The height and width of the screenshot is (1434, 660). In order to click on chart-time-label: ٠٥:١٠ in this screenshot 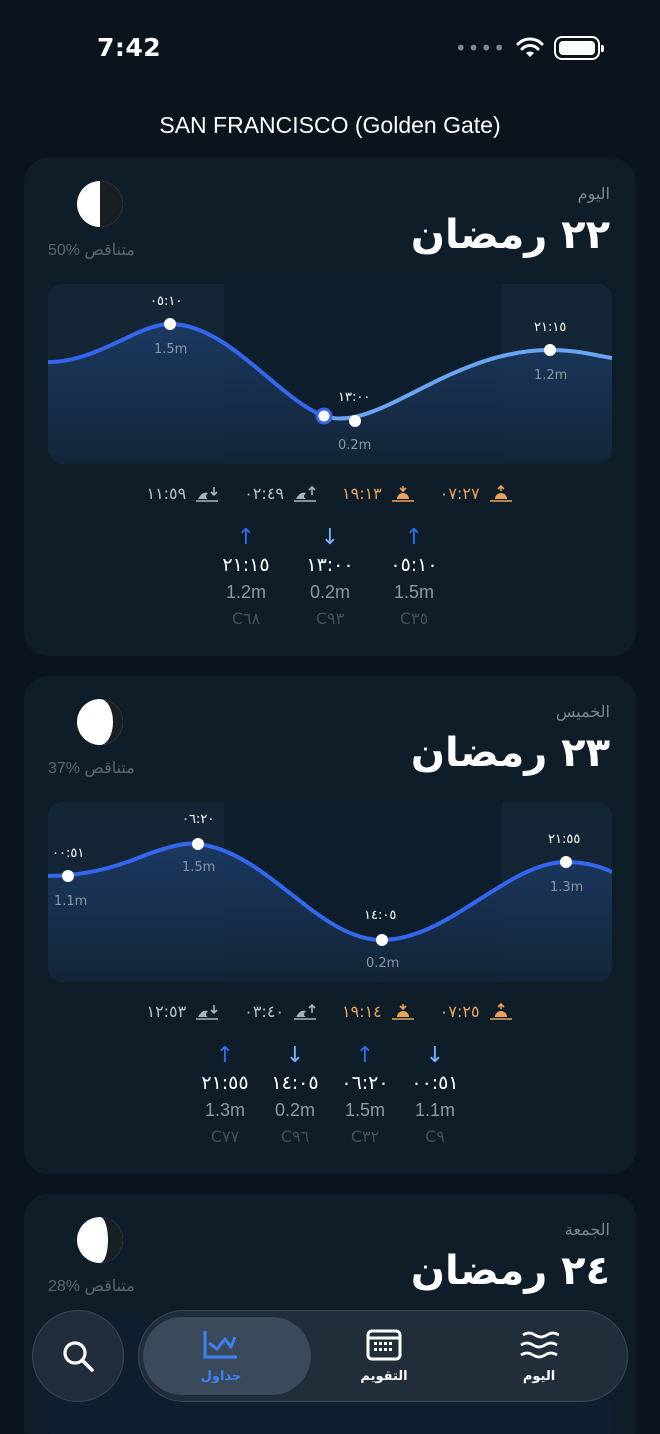, I will do `click(166, 301)`.